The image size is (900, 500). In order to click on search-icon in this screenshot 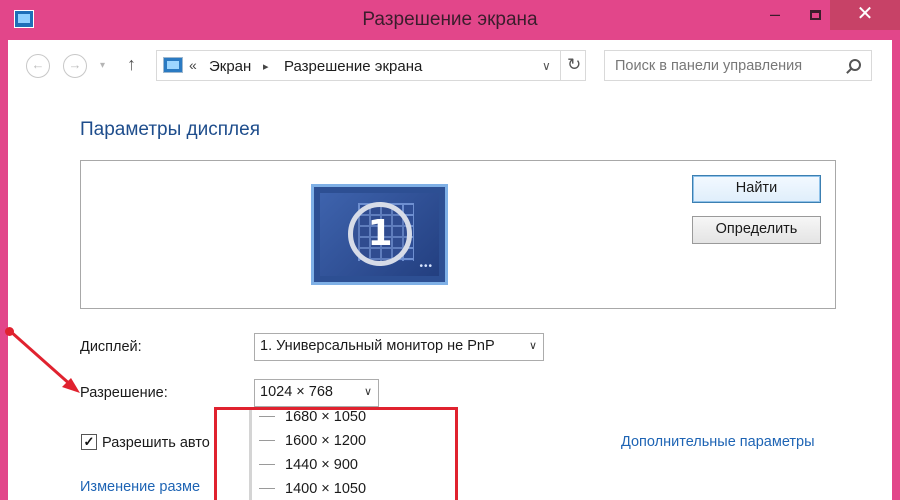, I will do `click(855, 65)`.